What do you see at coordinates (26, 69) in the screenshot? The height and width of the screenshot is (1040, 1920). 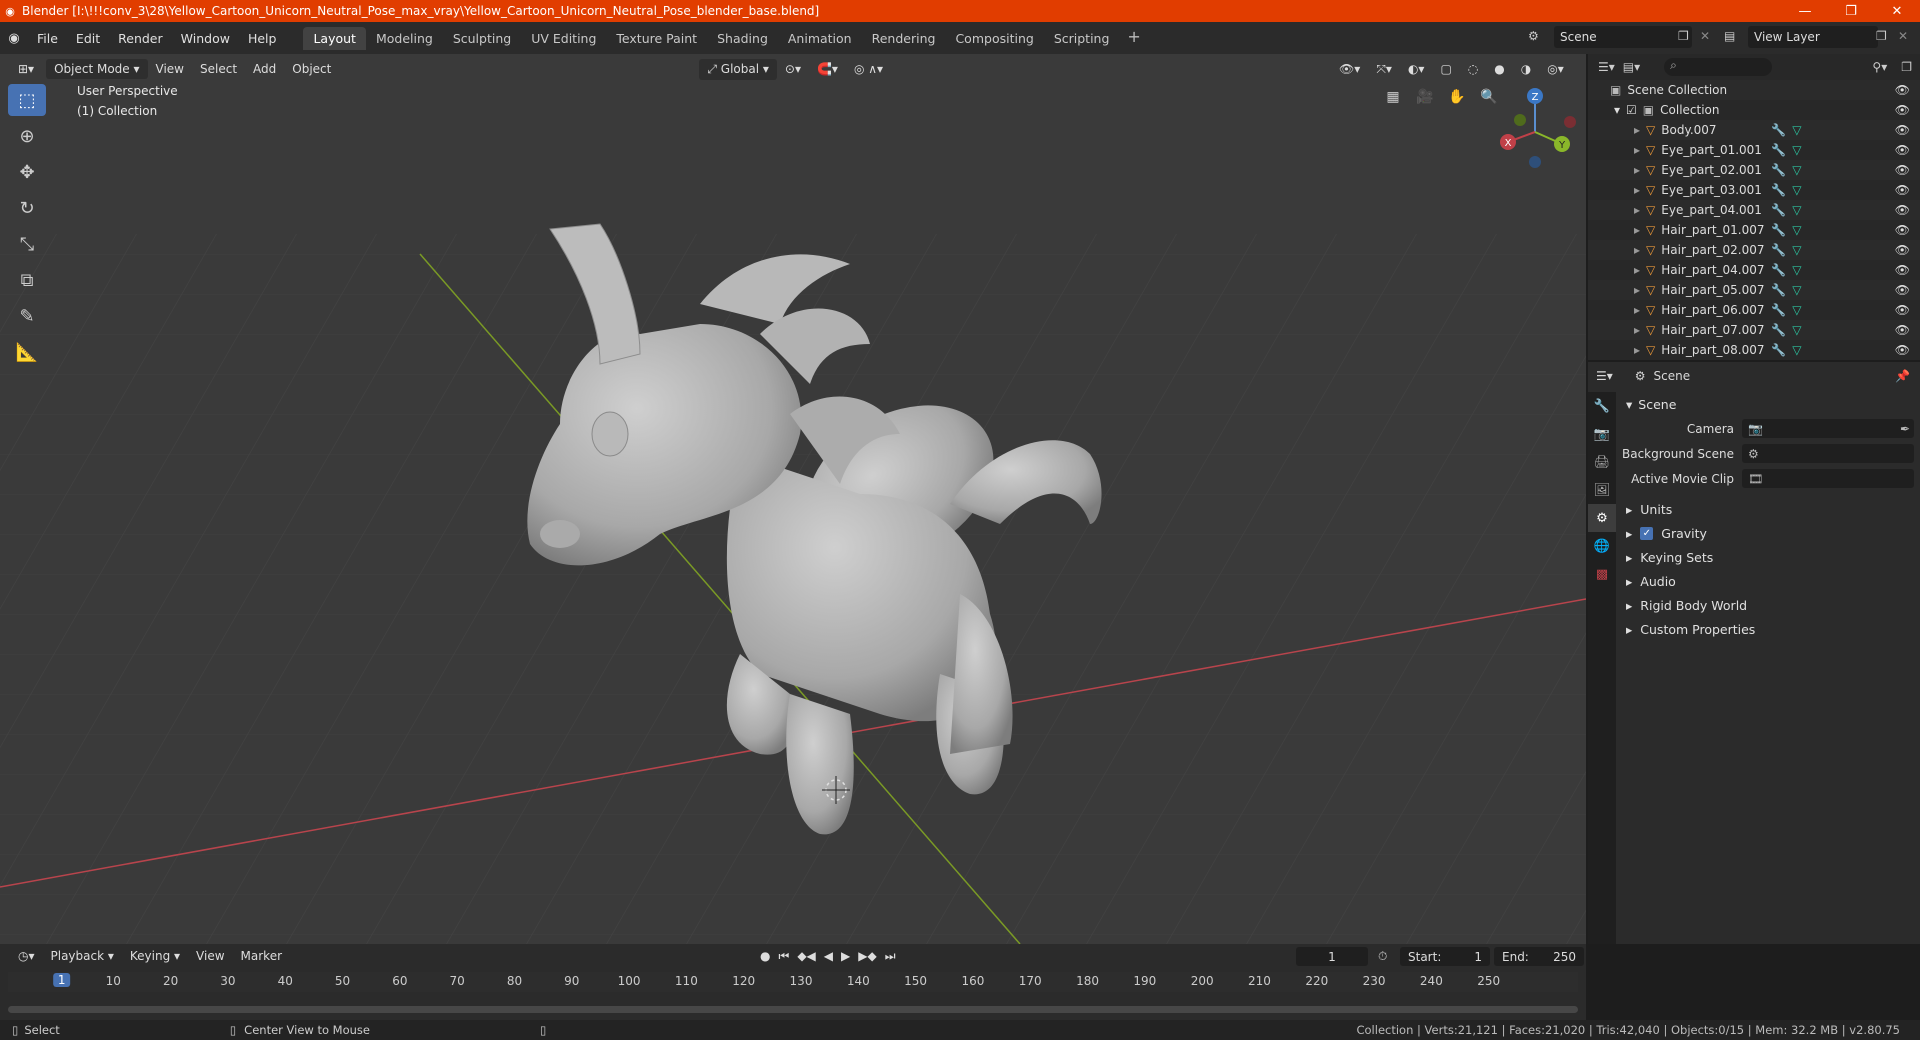 I see `editor-type-icon: ⊞▾` at bounding box center [26, 69].